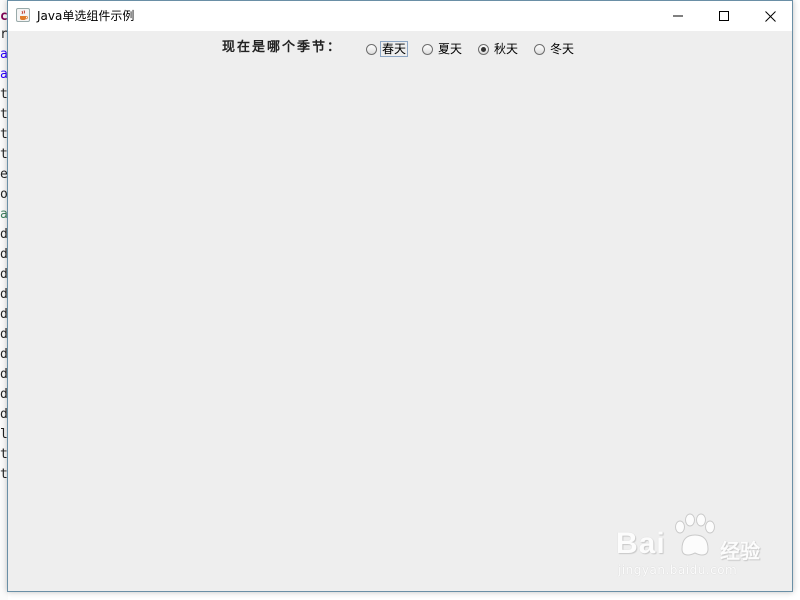  Describe the element at coordinates (641, 543) in the screenshot. I see `watermark-brand: Bai` at that location.